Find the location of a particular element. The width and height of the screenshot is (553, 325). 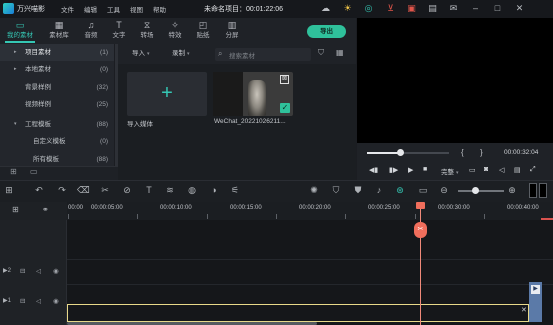

step-play-icon: ▮▶ is located at coordinates (393, 170).